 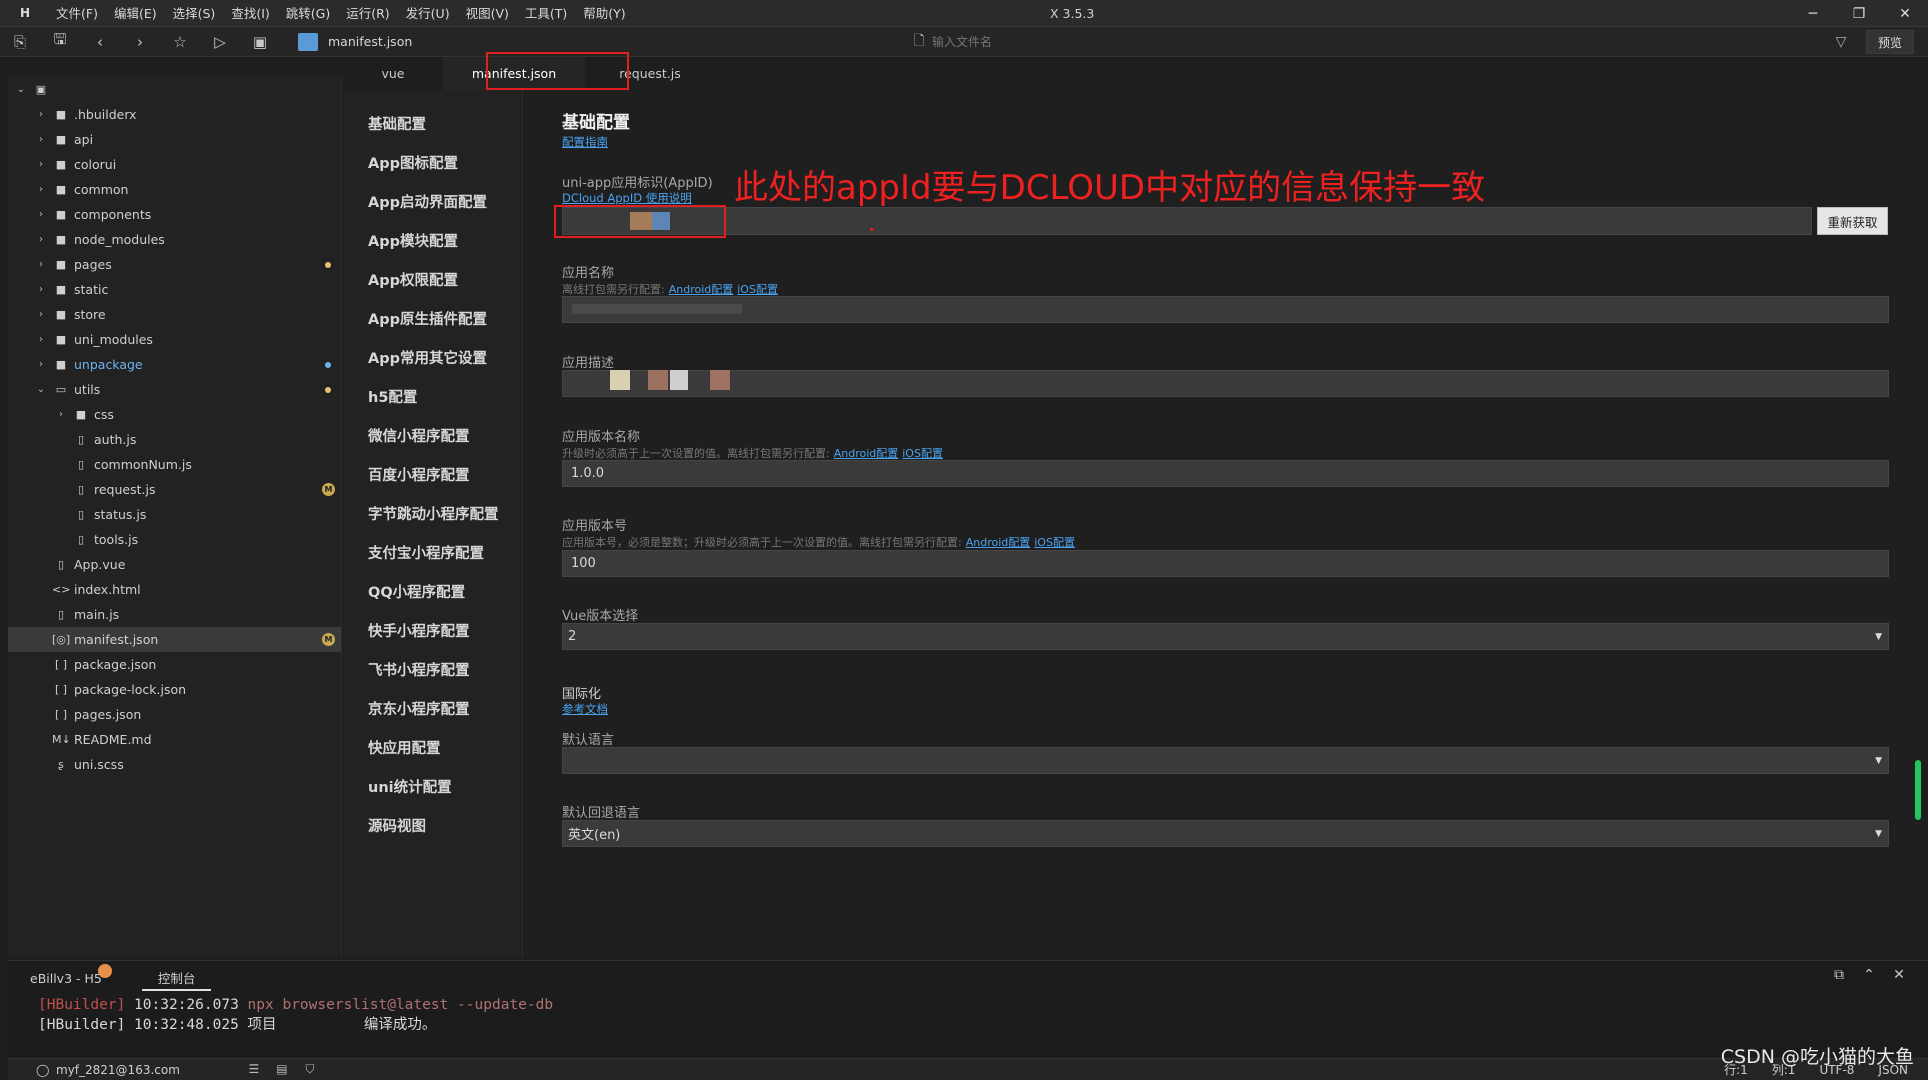 What do you see at coordinates (194, 13) in the screenshot?
I see `menu-select: 选择(S)` at bounding box center [194, 13].